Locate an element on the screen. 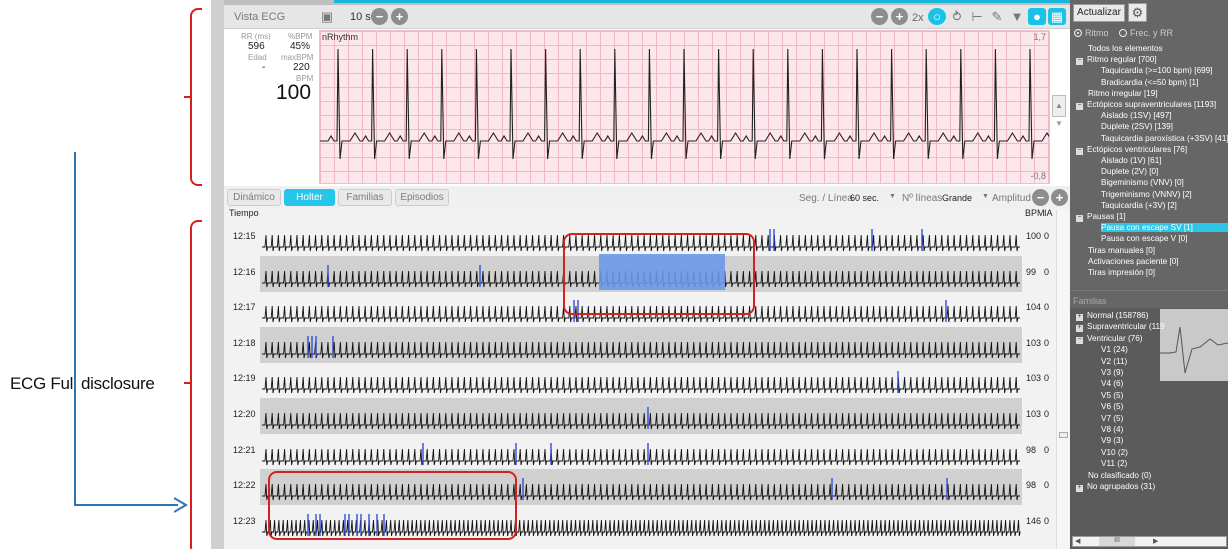 The image size is (1228, 549). tree-item: Activaciones paciente [0] is located at coordinates (1133, 261).